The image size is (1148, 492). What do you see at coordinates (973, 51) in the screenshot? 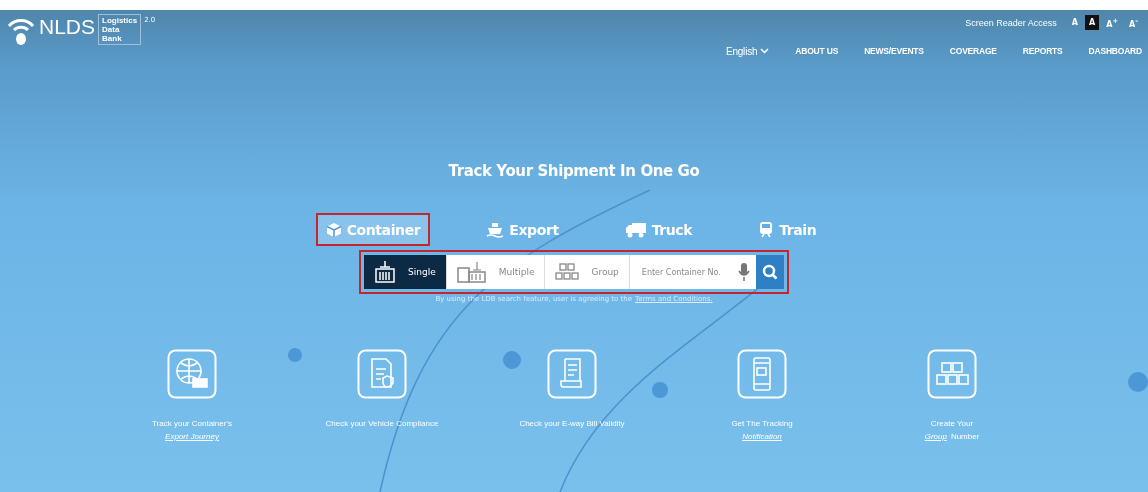
I see `nav-link: COVERAGE` at bounding box center [973, 51].